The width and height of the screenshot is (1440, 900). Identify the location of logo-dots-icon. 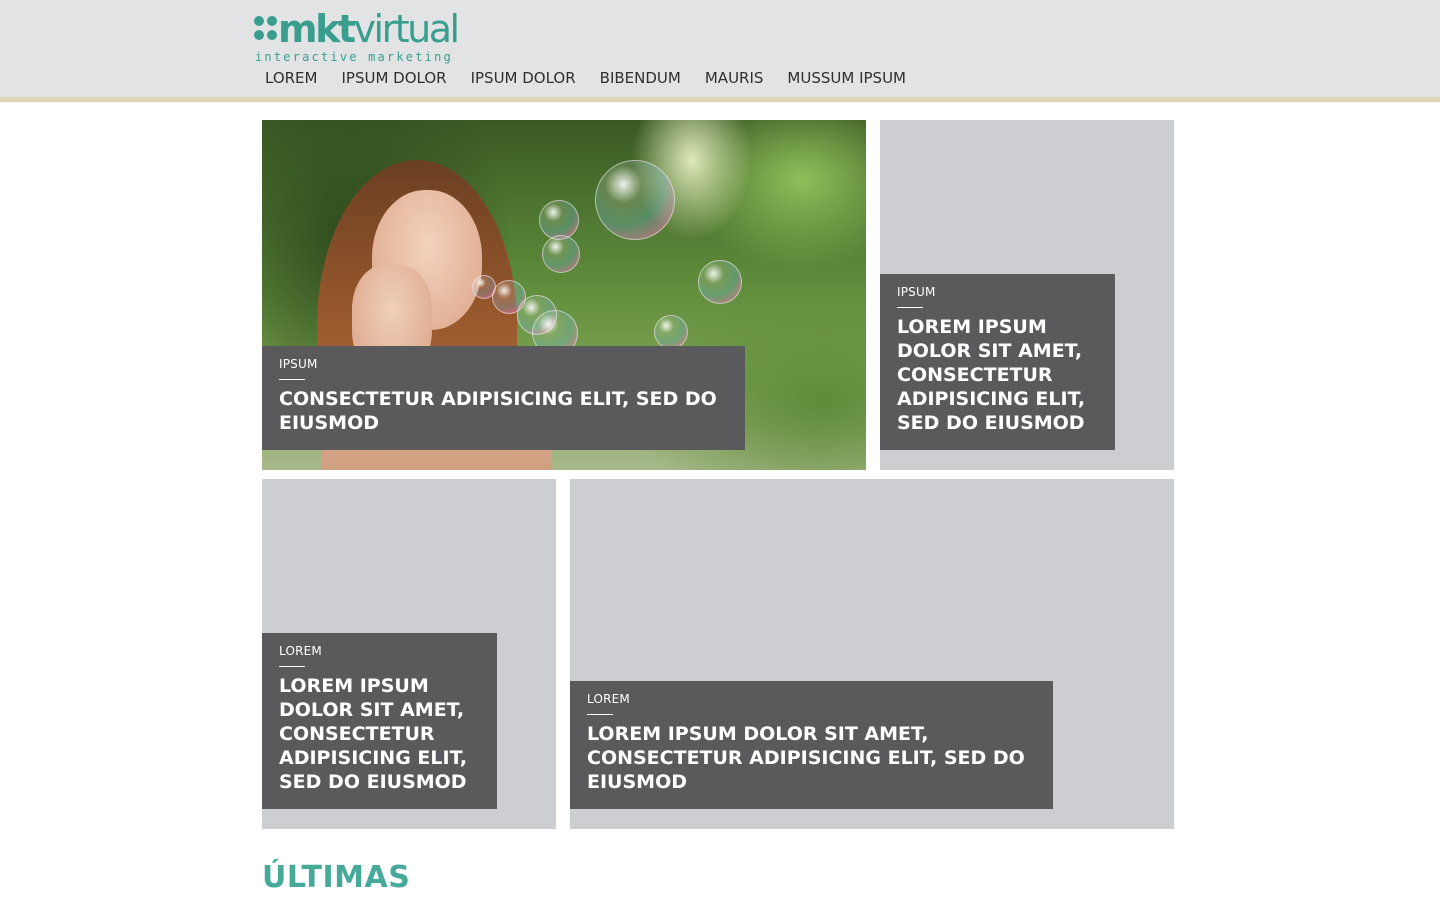
(267, 30).